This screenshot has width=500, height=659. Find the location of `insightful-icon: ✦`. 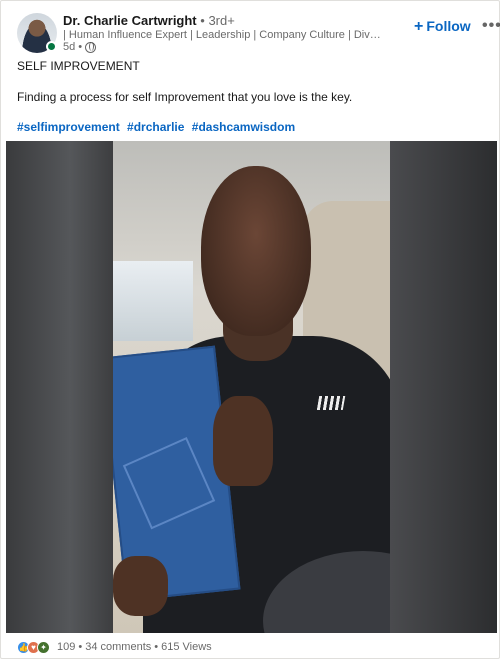

insightful-icon: ✦ is located at coordinates (43, 647).